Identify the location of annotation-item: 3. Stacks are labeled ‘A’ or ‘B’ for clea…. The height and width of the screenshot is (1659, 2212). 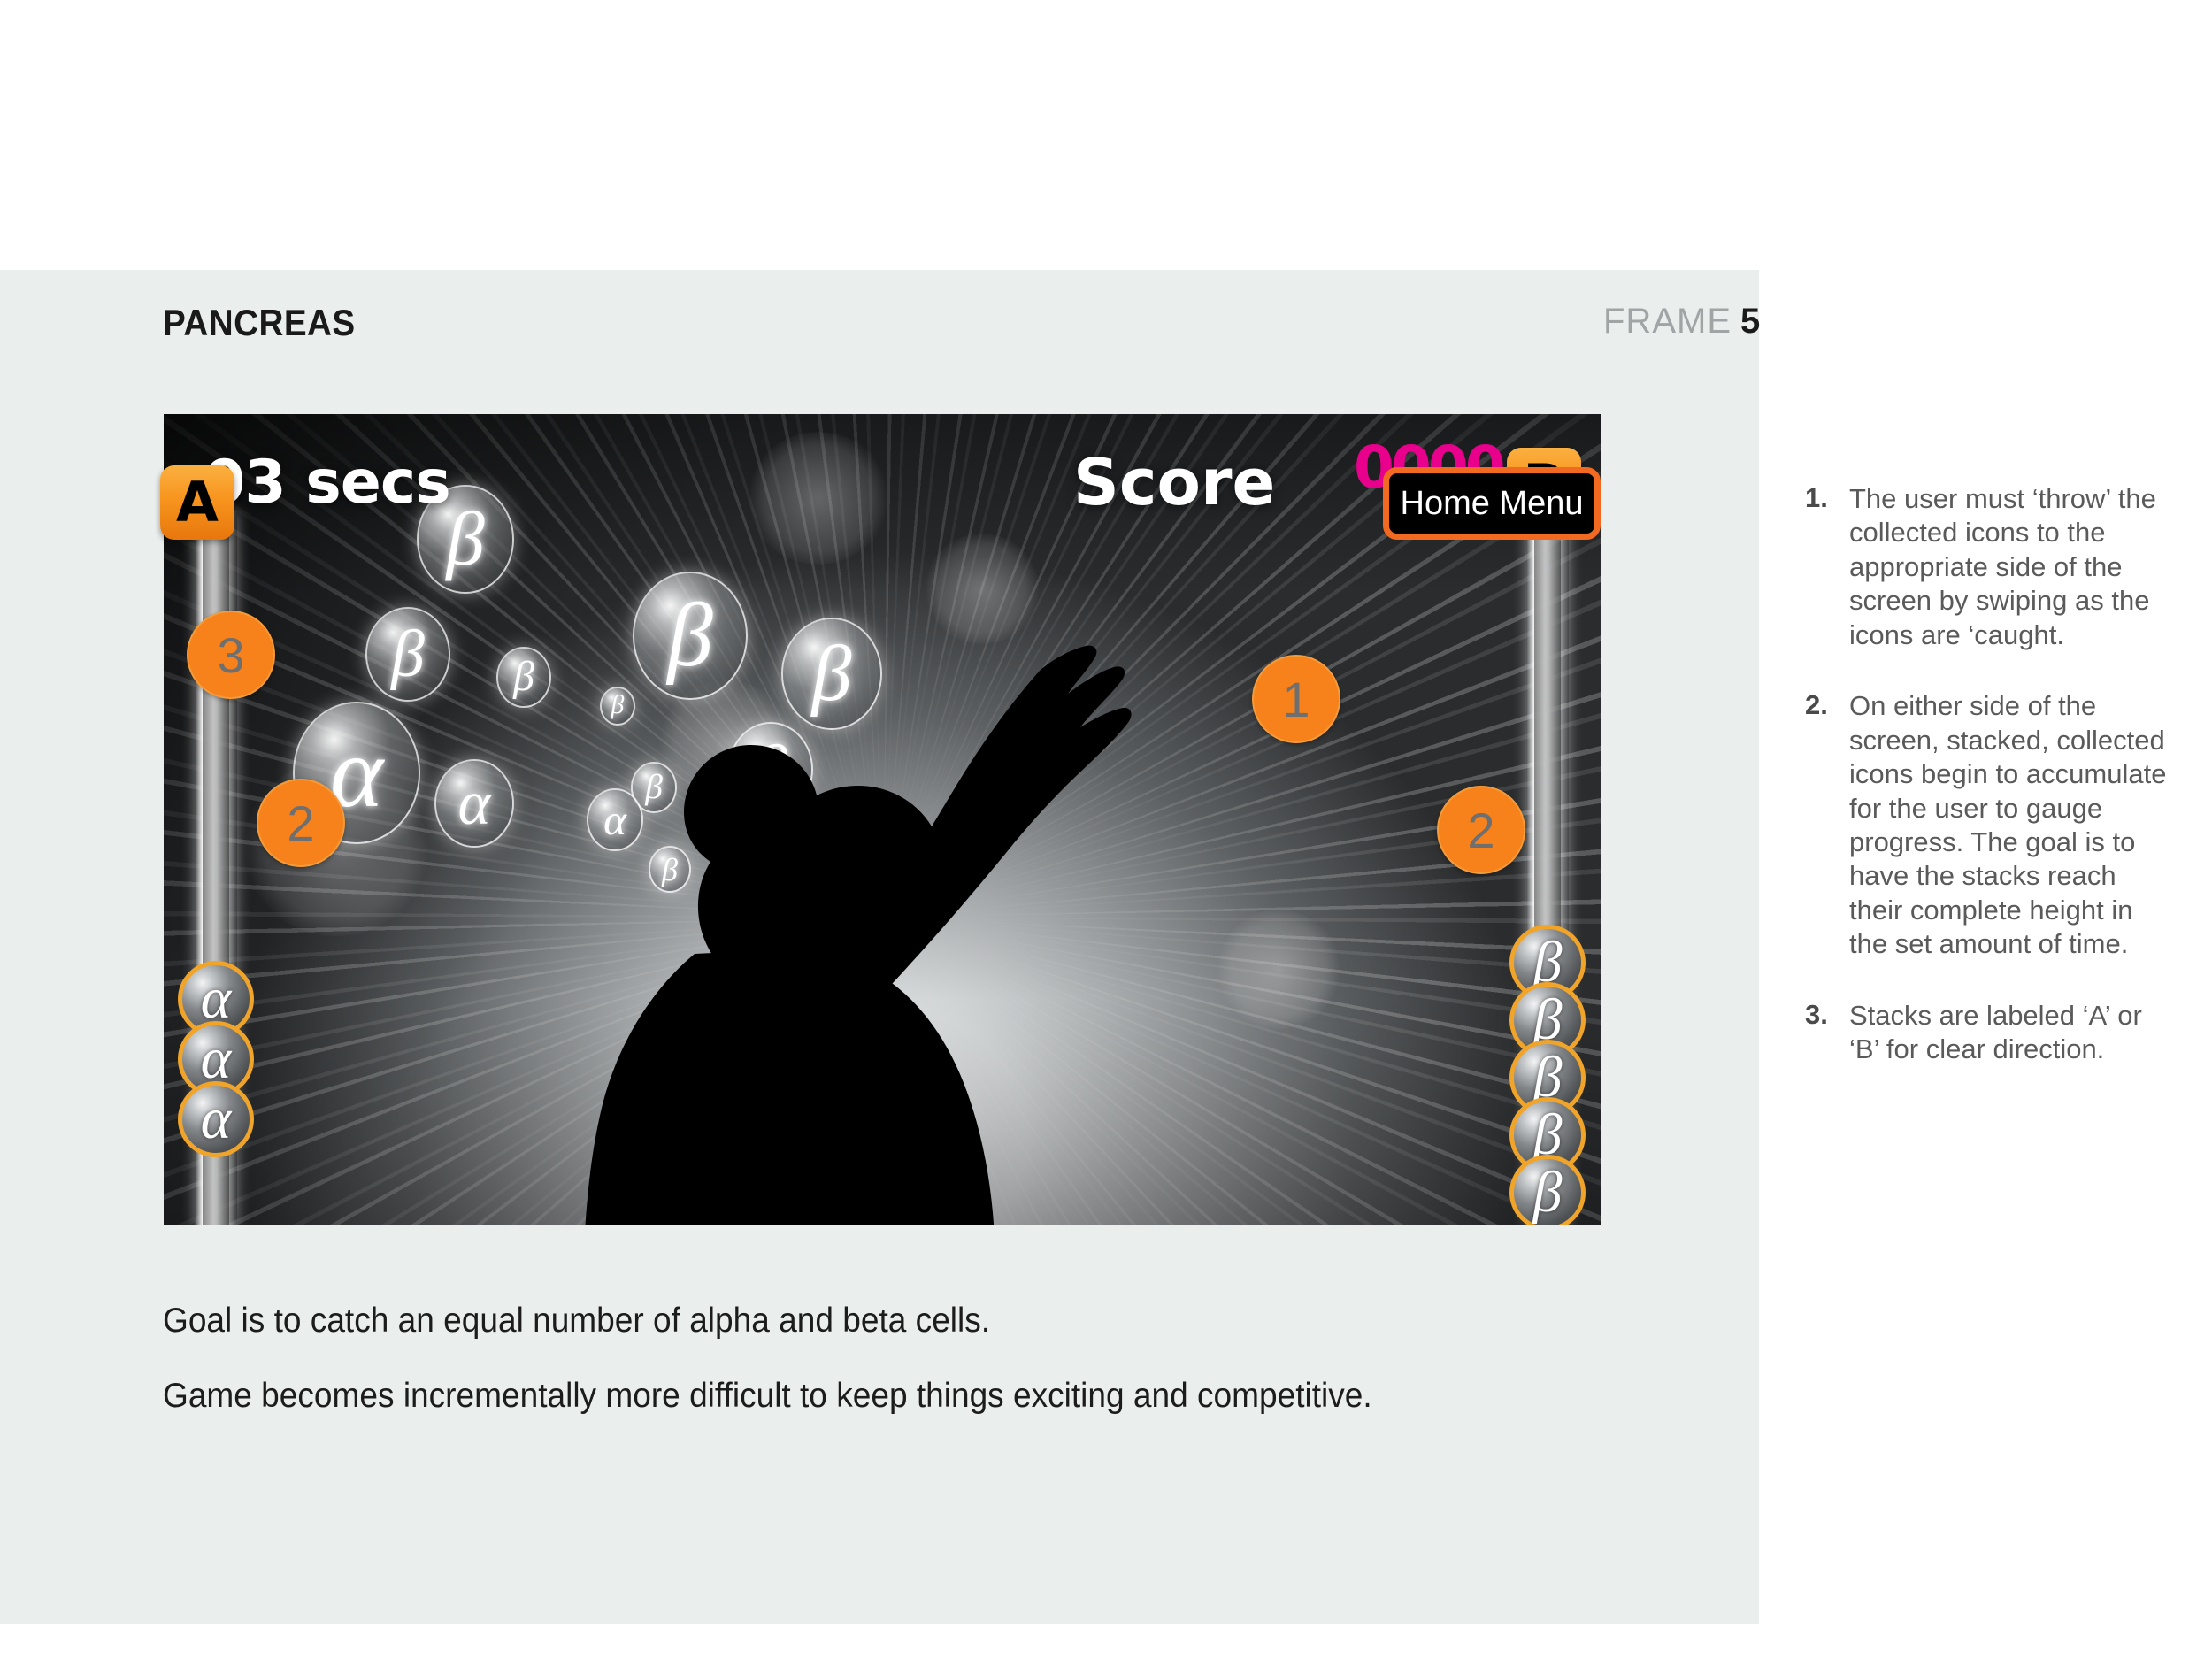
(1991, 1033).